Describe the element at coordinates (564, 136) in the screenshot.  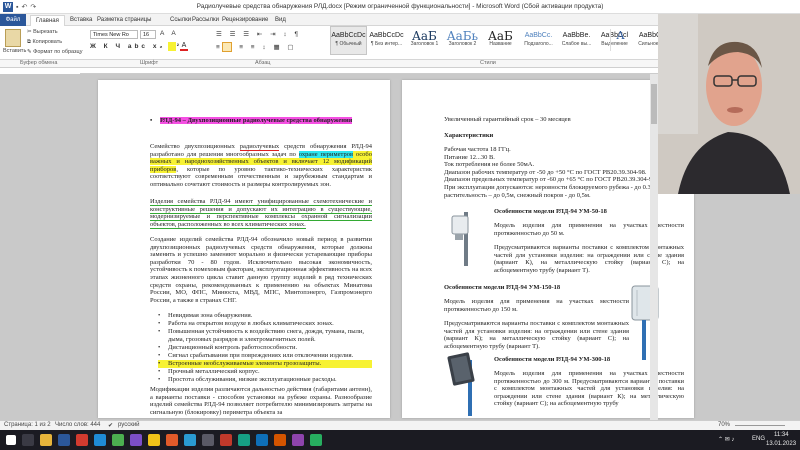
I see `specs-title: Характеристики` at that location.